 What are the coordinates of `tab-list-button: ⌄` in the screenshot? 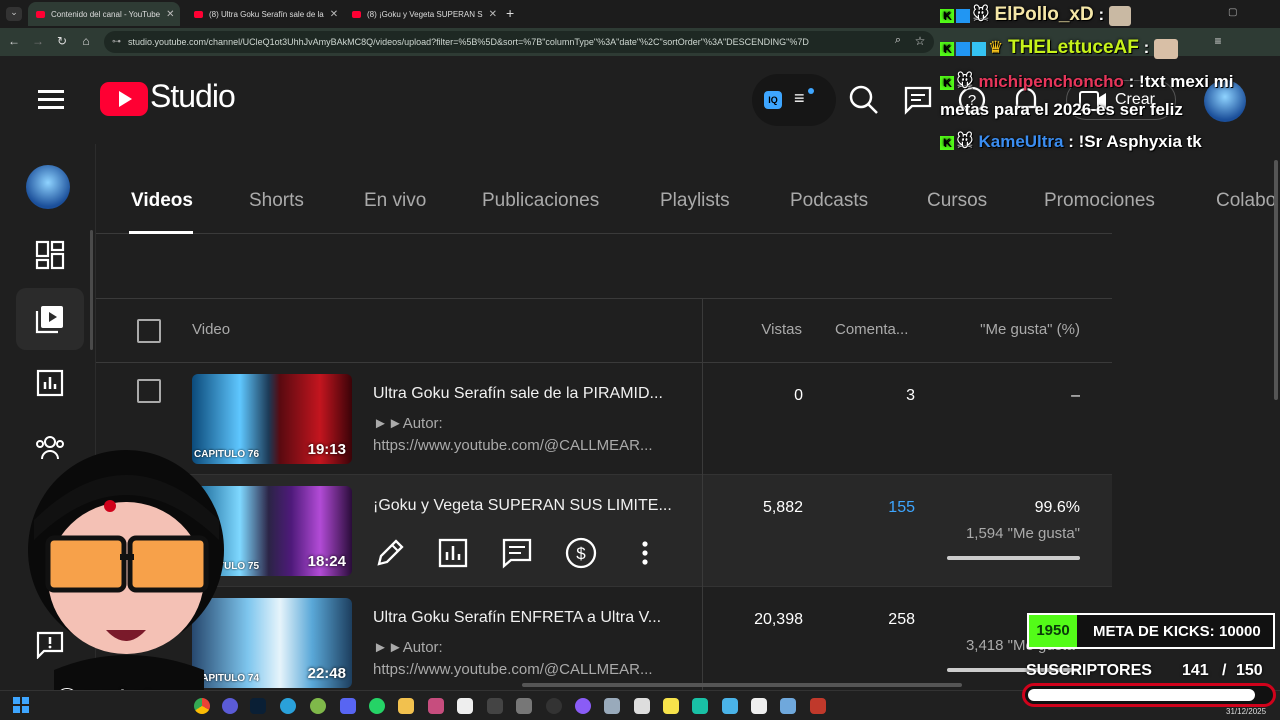 It's located at (14, 14).